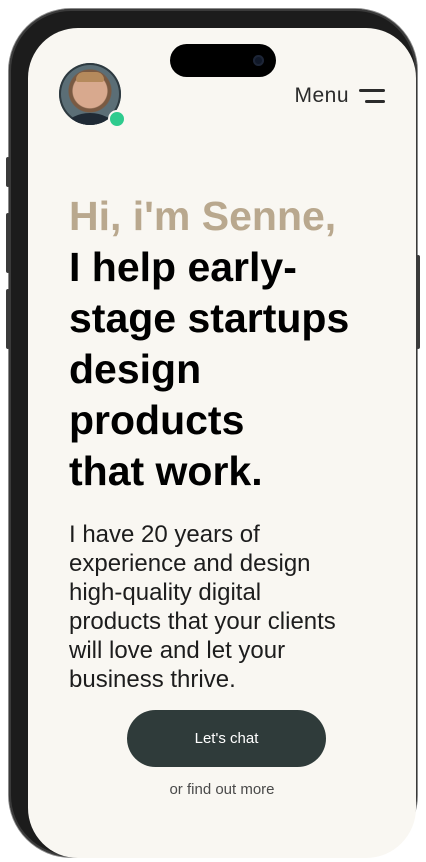 This screenshot has height=862, width=426. What do you see at coordinates (157, 420) in the screenshot?
I see `tagline-line: products` at bounding box center [157, 420].